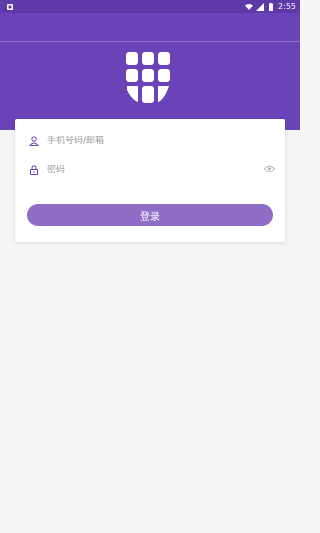 This screenshot has height=533, width=320. What do you see at coordinates (148, 77) in the screenshot?
I see `keypad-logo-icon` at bounding box center [148, 77].